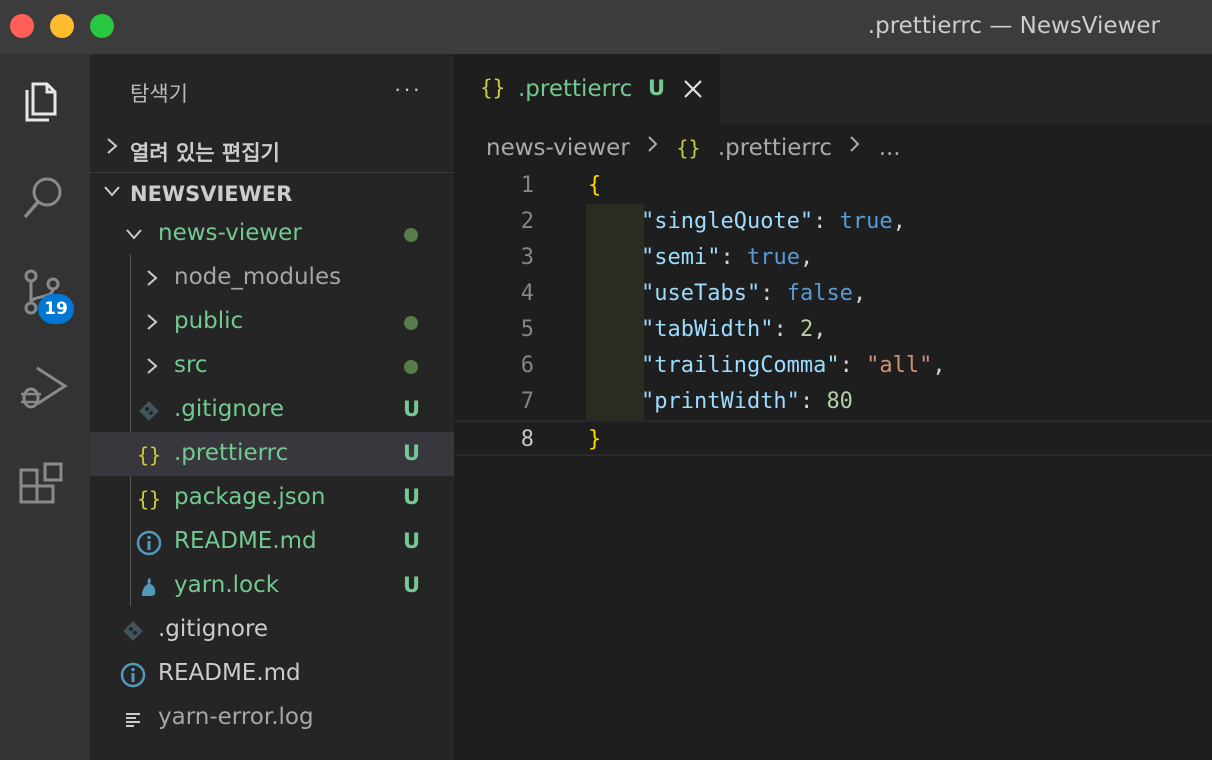 Image resolution: width=1212 pixels, height=760 pixels. I want to click on tree-item-readme: README.md U, so click(272, 542).